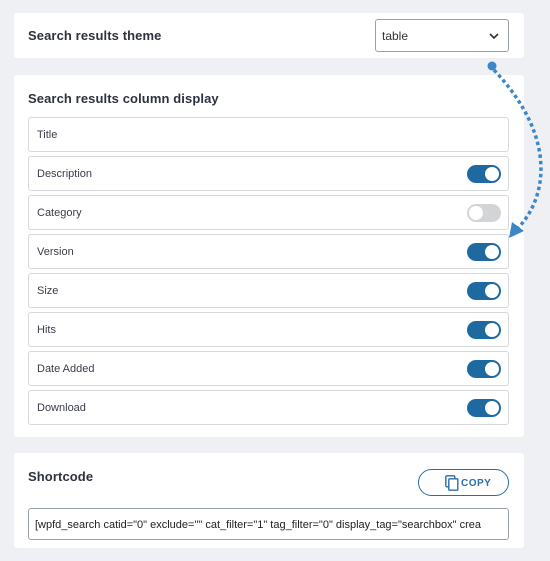 Image resolution: width=550 pixels, height=561 pixels. Describe the element at coordinates (269, 35) in the screenshot. I see `theme-card: Search results theme table` at that location.